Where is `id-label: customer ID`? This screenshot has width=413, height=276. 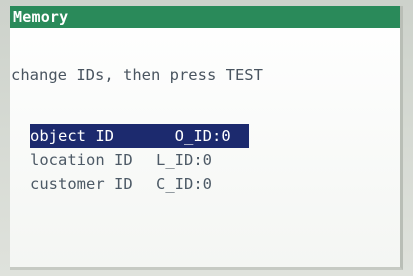 id-label: customer ID is located at coordinates (81, 184).